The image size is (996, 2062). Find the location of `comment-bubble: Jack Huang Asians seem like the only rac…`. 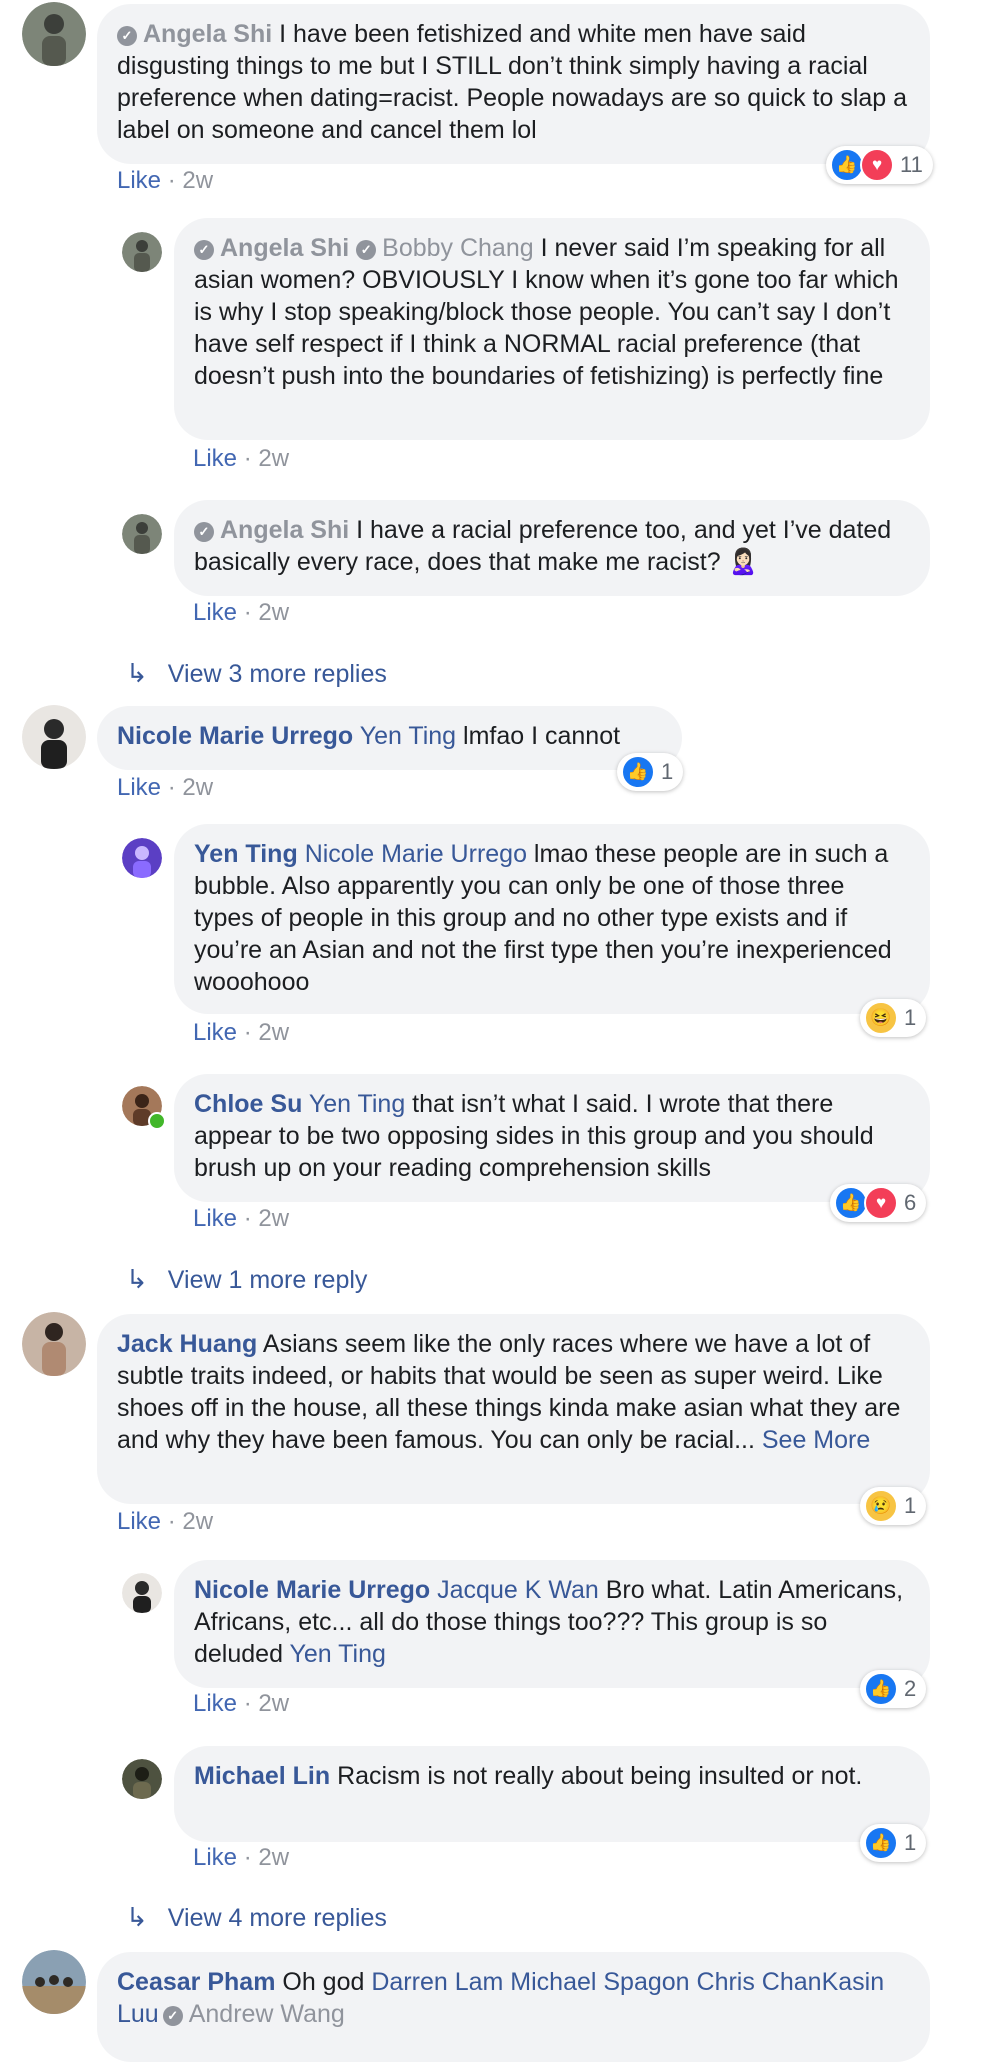

comment-bubble: Jack Huang Asians seem like the only rac… is located at coordinates (513, 1409).